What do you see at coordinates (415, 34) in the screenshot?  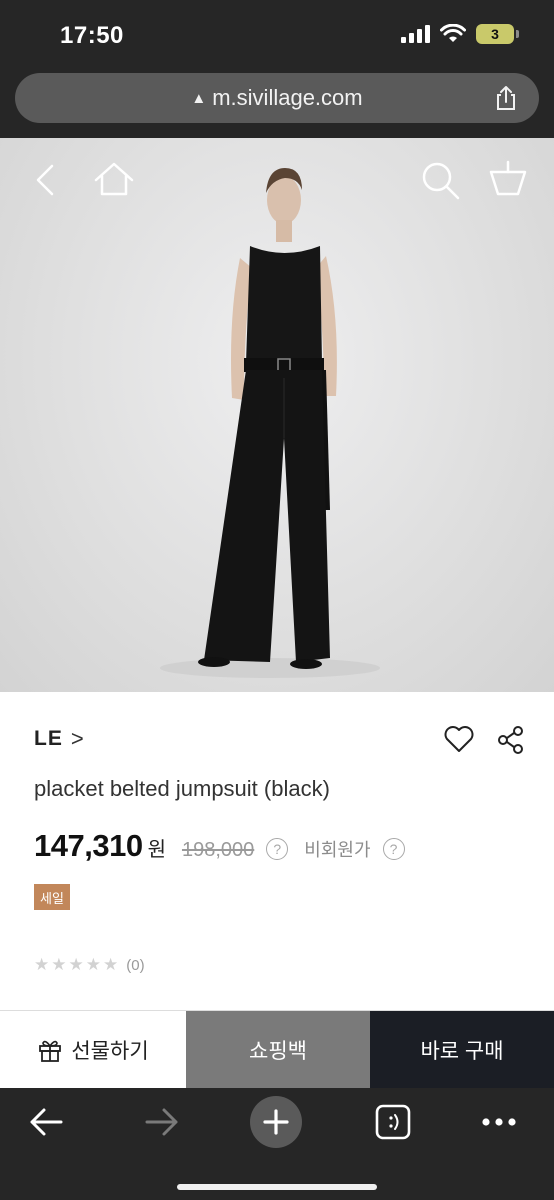 I see `cellular-signal-icon` at bounding box center [415, 34].